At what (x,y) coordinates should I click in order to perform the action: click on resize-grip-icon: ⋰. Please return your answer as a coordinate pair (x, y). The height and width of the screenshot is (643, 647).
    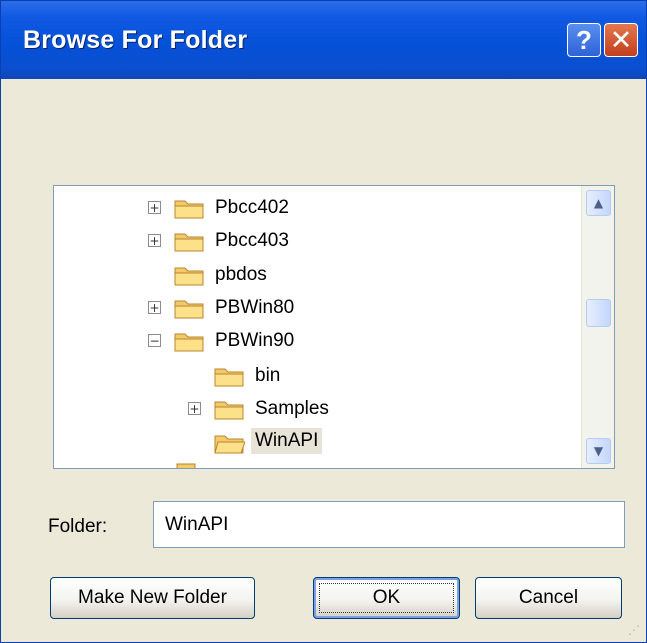
    Looking at the image, I should click on (635, 630).